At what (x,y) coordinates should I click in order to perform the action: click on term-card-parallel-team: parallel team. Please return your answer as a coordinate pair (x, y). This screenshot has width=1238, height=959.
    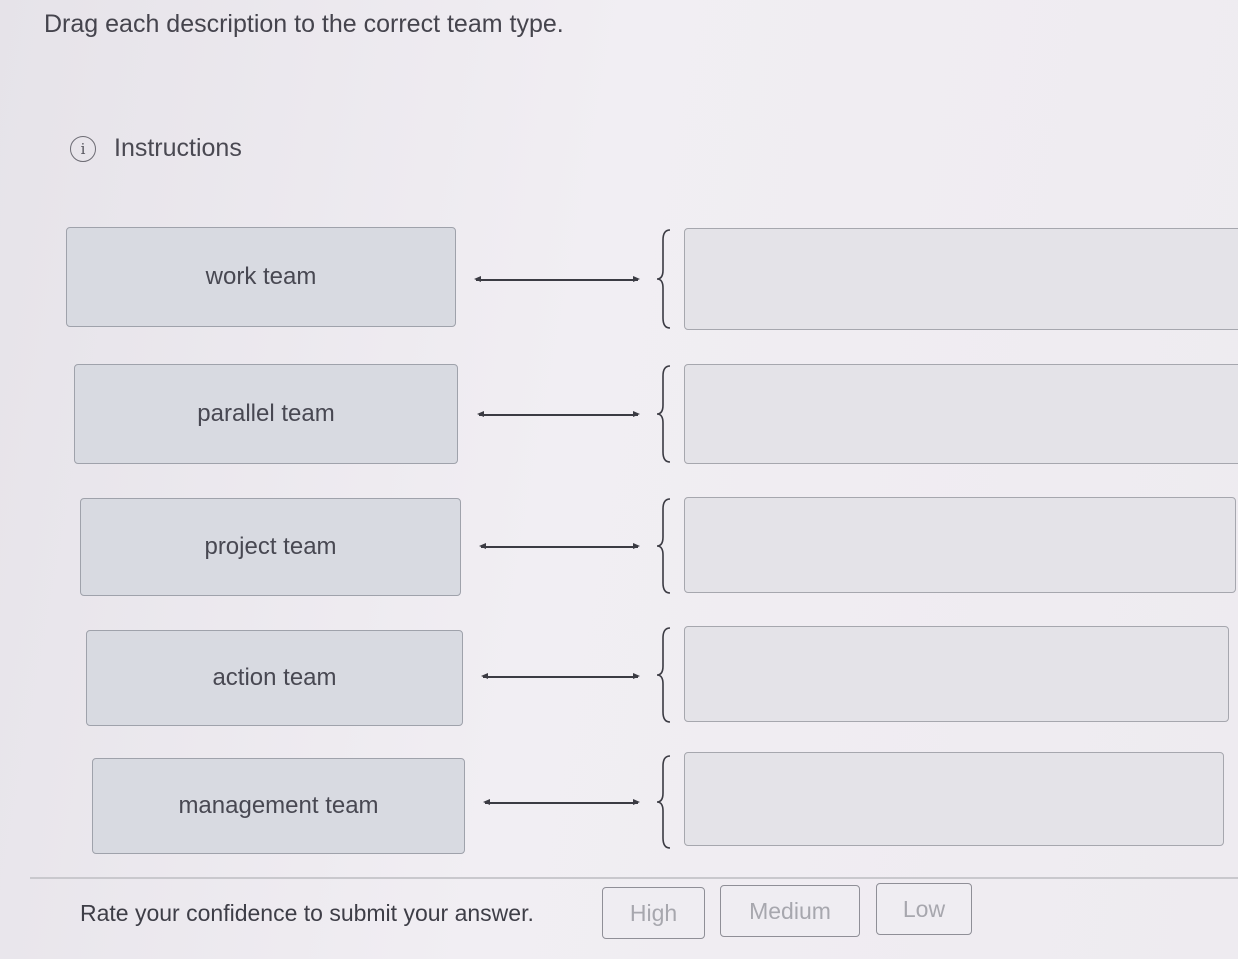
    Looking at the image, I should click on (266, 414).